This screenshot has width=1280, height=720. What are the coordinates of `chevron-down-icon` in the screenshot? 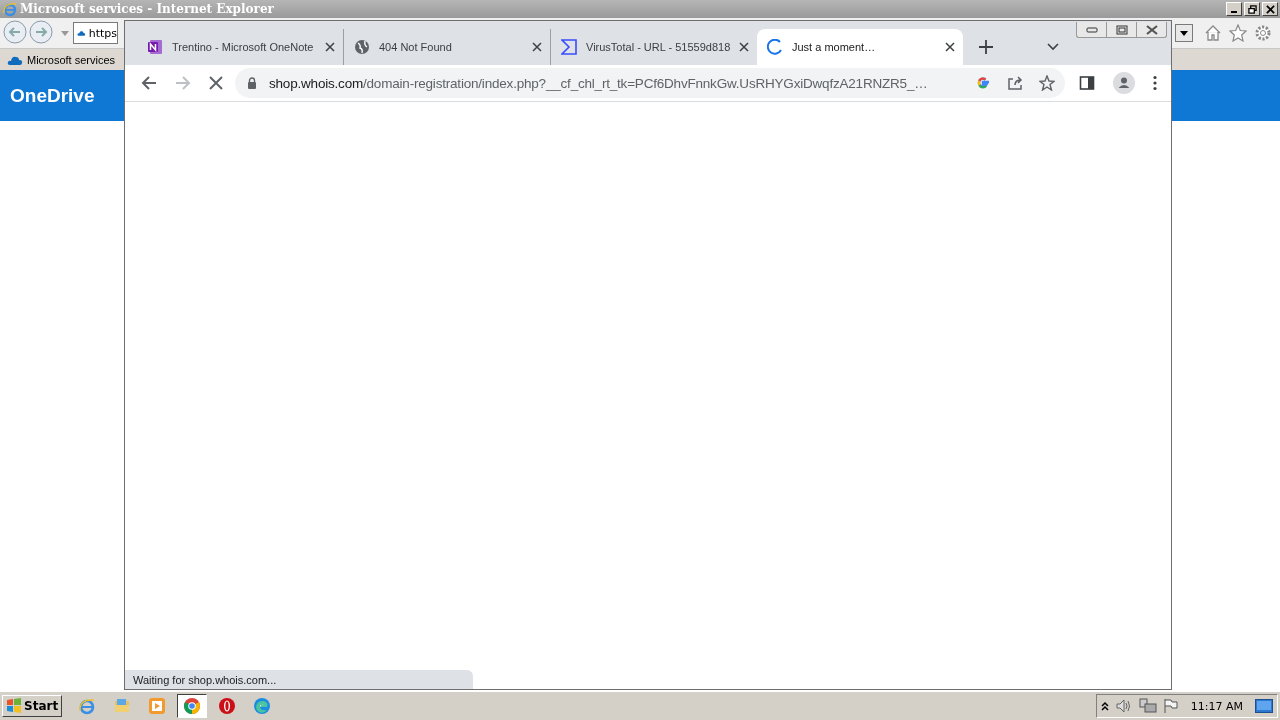 It's located at (1053, 47).